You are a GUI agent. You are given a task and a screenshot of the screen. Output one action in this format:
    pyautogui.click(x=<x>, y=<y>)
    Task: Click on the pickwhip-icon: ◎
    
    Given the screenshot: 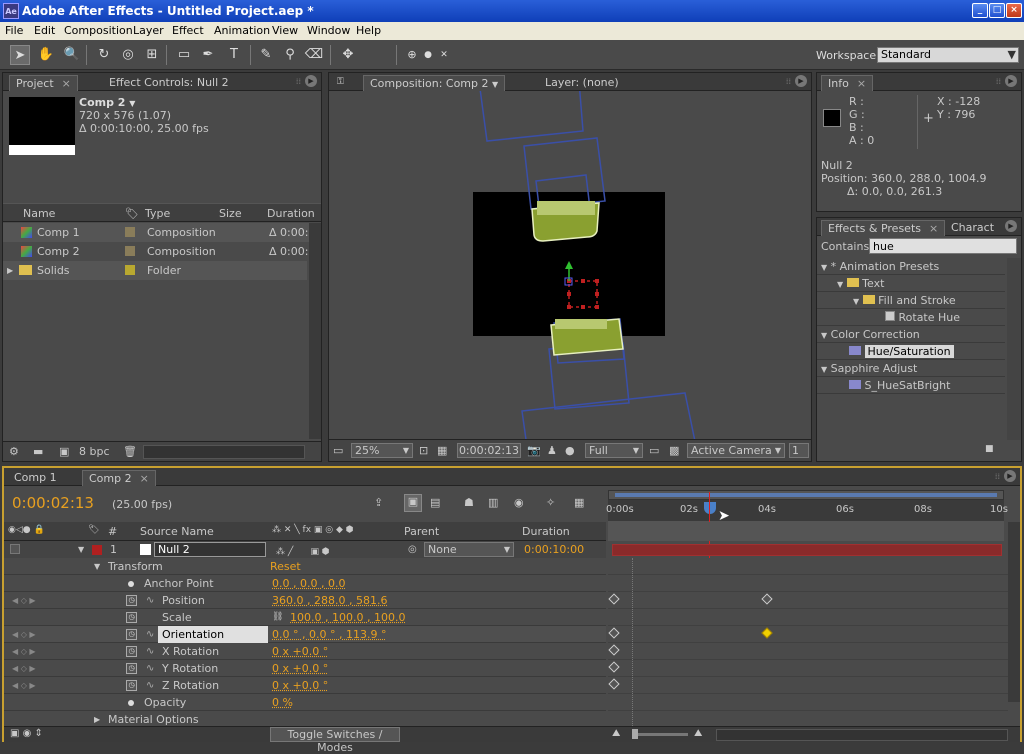 What is the action you would take?
    pyautogui.click(x=412, y=549)
    